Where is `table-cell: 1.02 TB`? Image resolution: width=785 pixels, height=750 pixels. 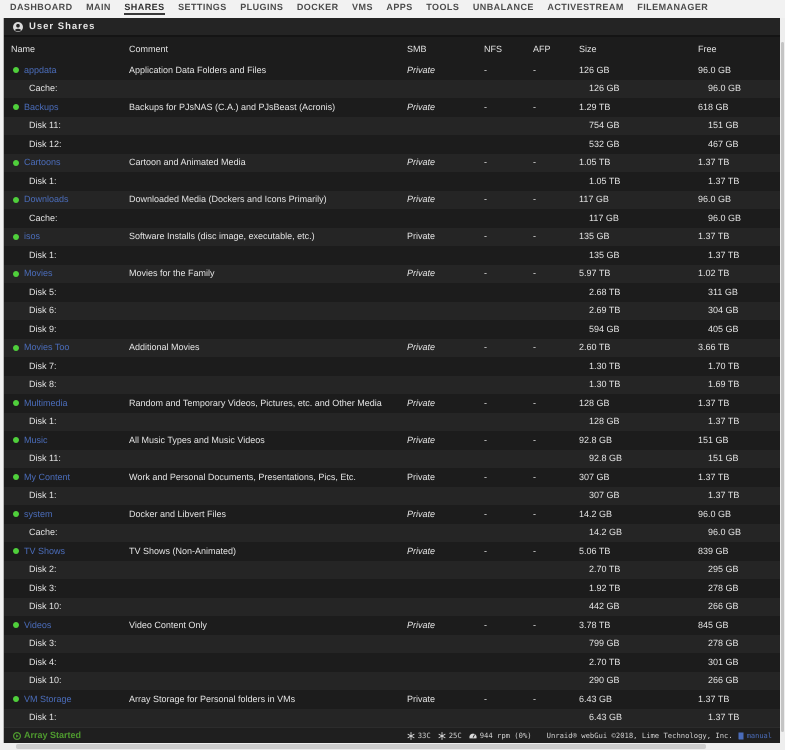
table-cell: 1.02 TB is located at coordinates (714, 274).